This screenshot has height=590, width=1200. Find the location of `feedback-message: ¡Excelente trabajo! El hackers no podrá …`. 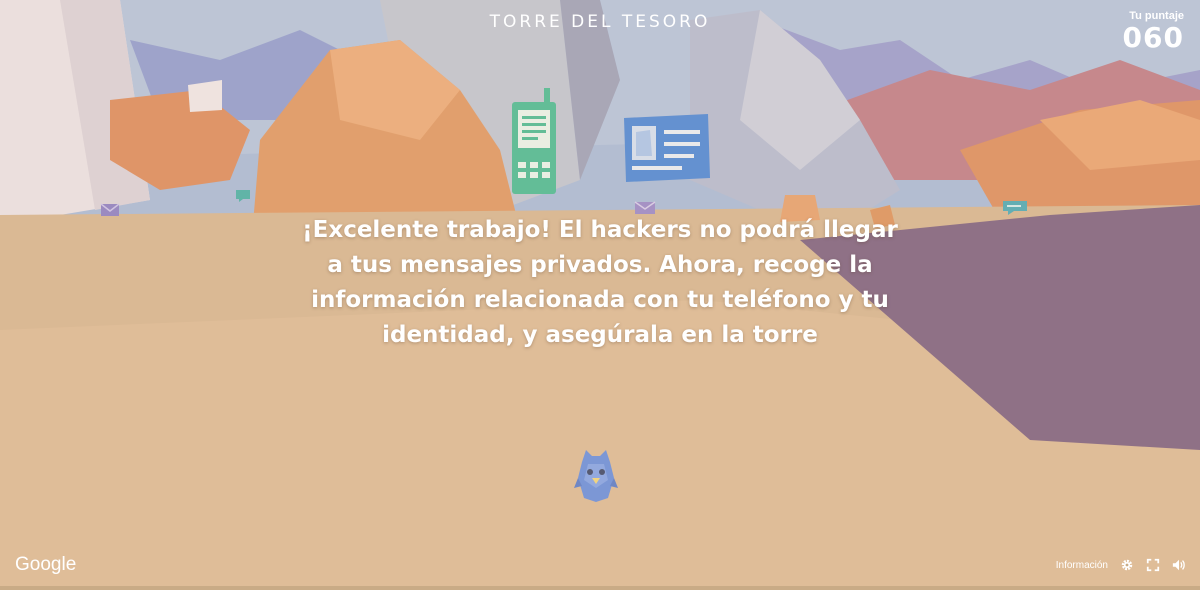

feedback-message: ¡Excelente trabajo! El hackers no podrá … is located at coordinates (600, 282).